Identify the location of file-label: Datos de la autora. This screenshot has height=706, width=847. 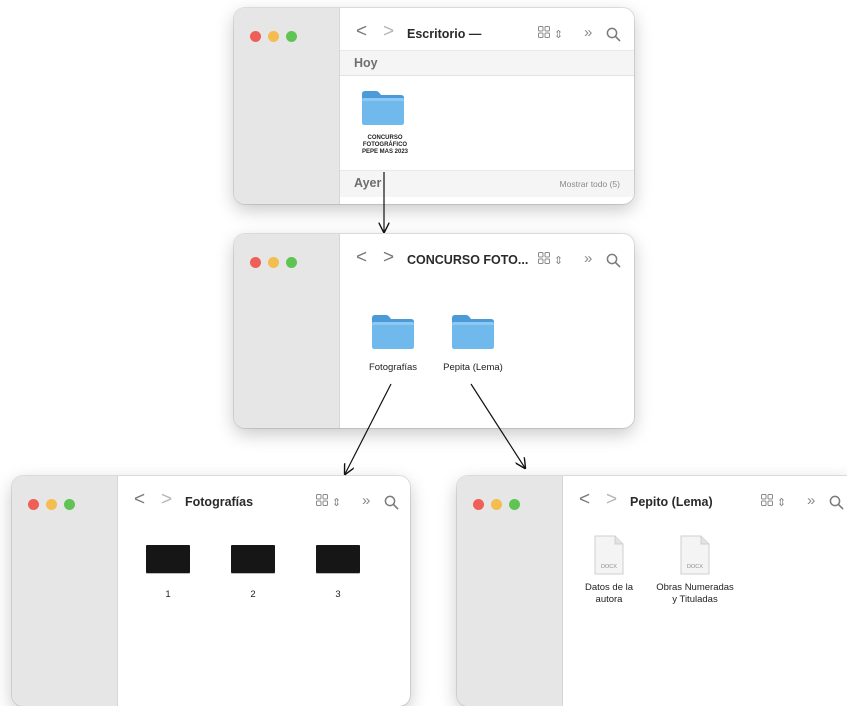
(609, 593).